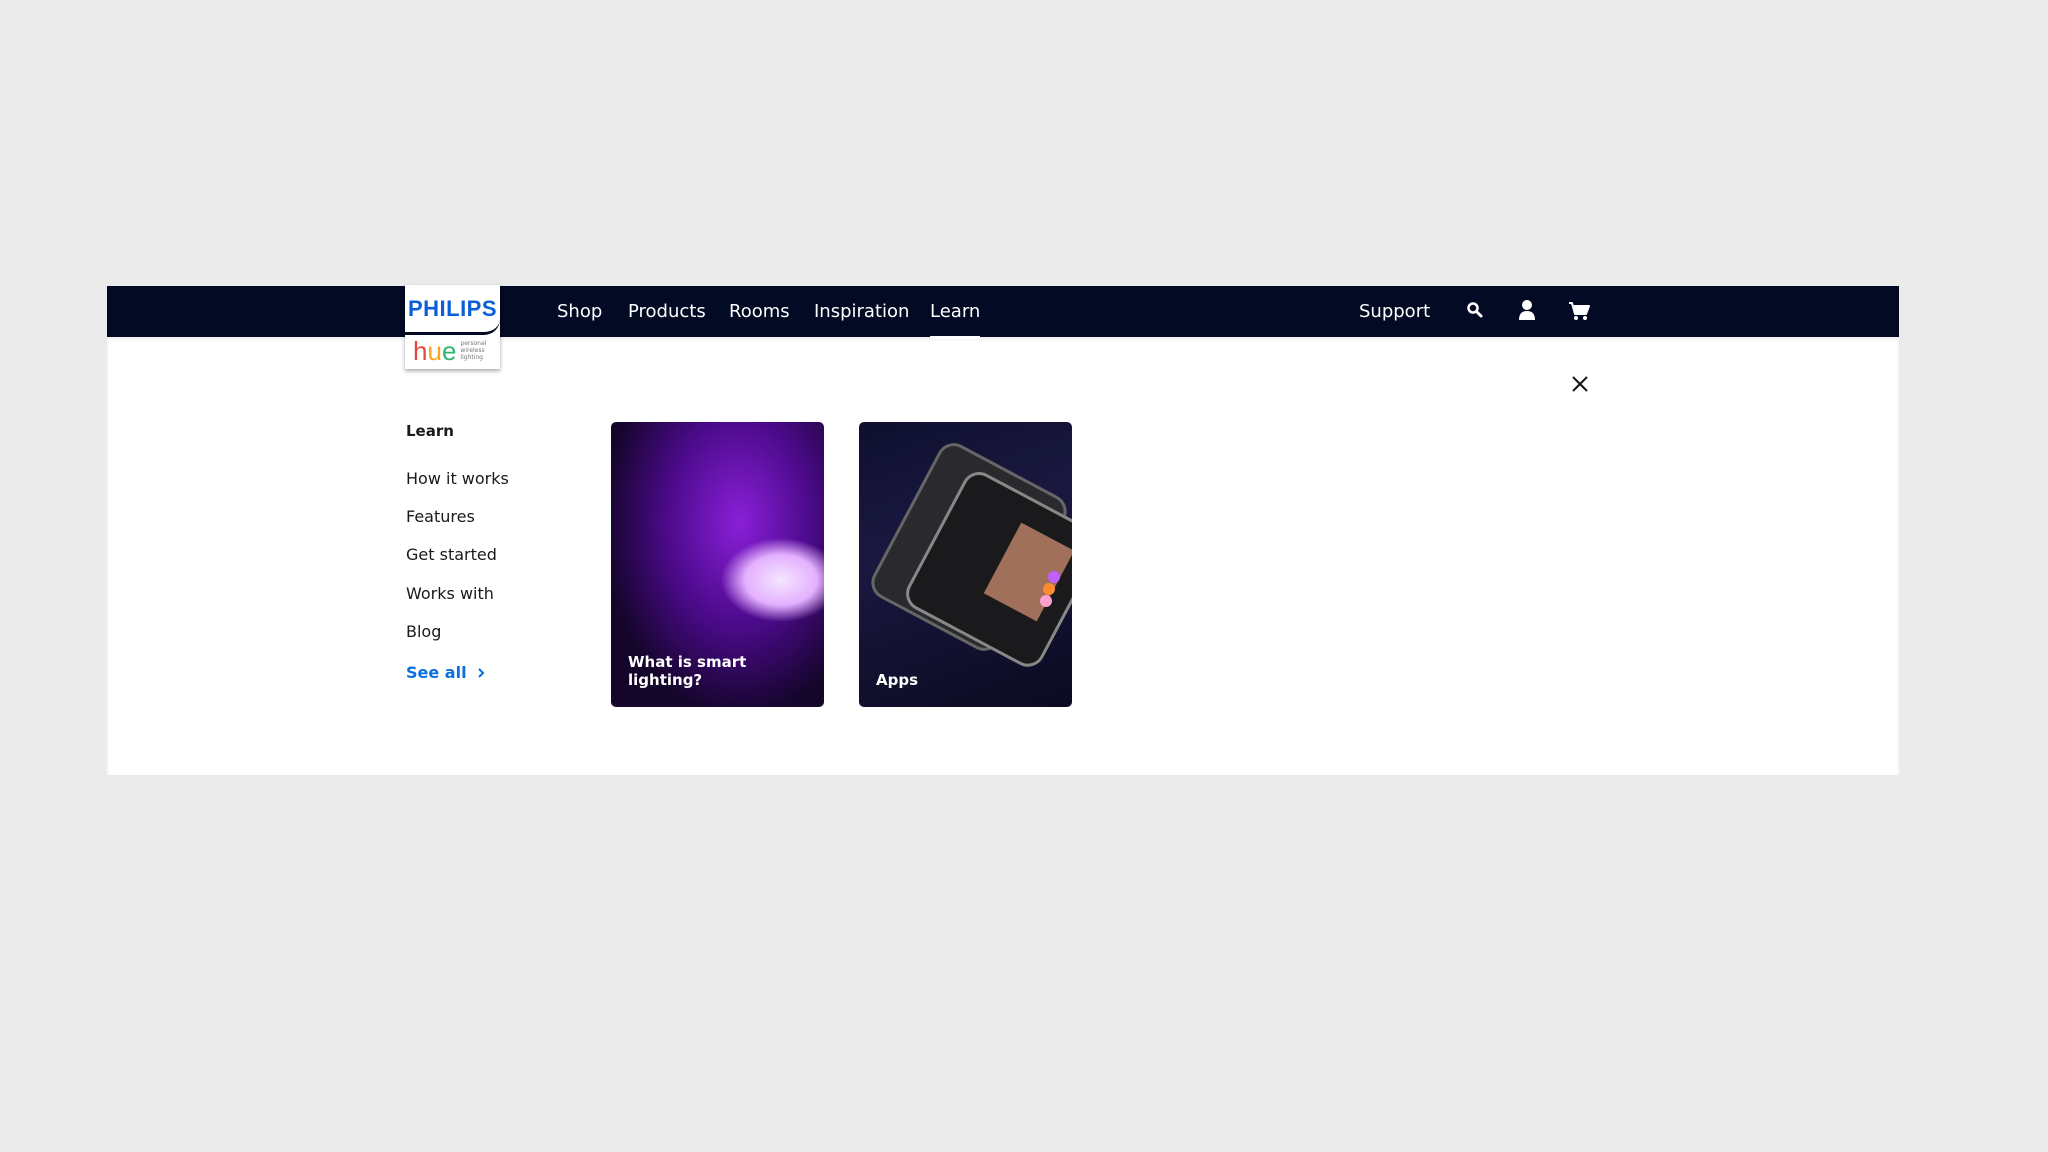  I want to click on see-all-label: See all, so click(436, 672).